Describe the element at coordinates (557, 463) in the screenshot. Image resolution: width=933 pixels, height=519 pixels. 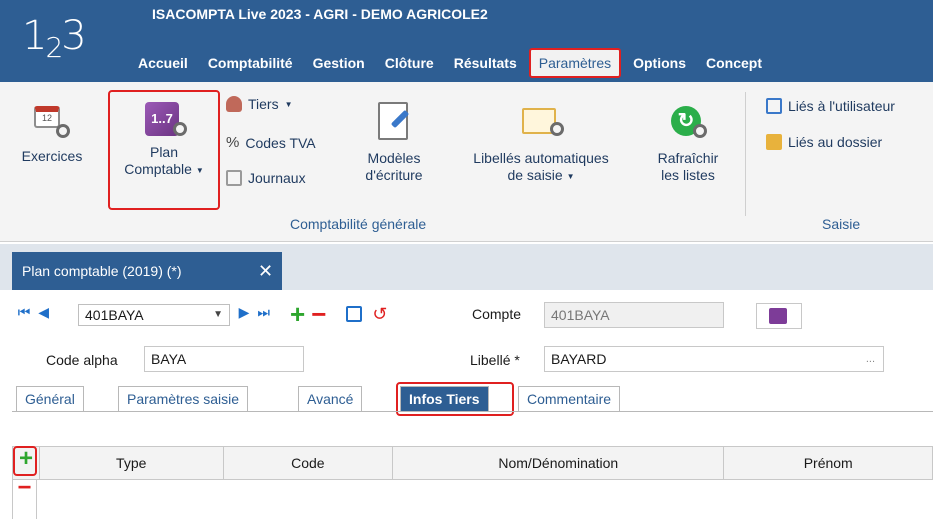
I see `col-nom: Nom/Dénomination` at that location.